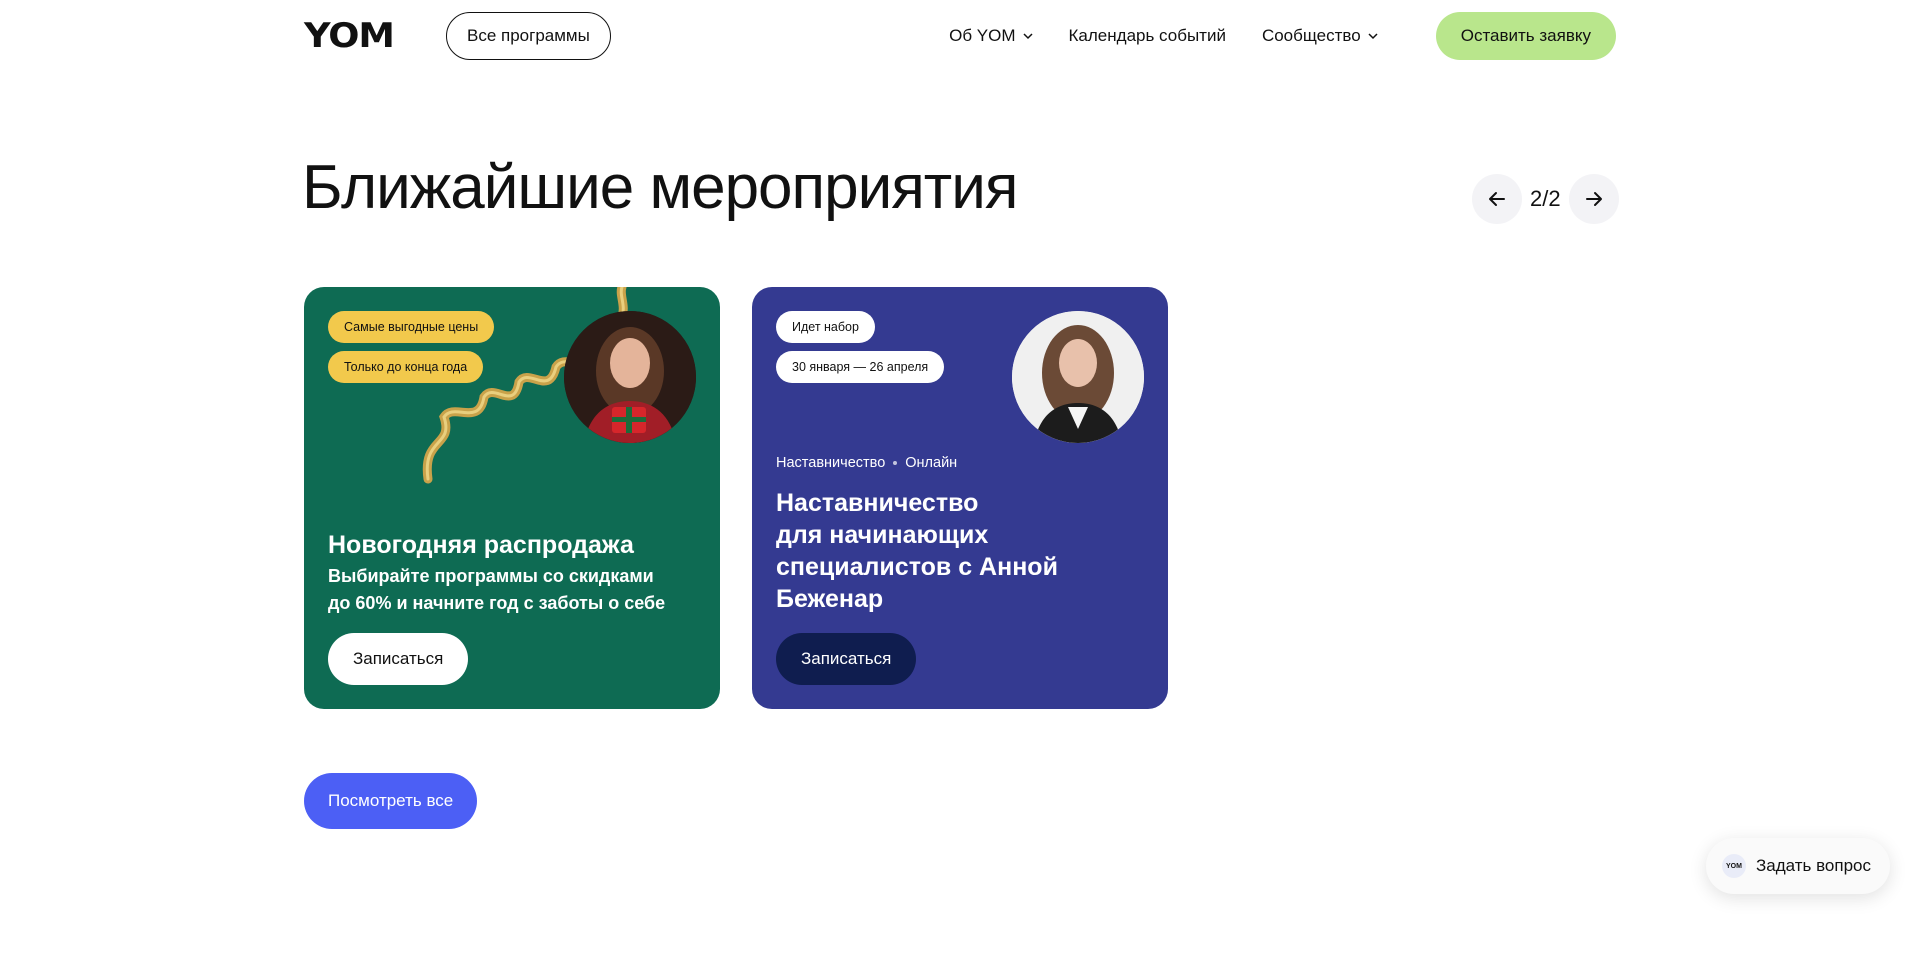  Describe the element at coordinates (406, 367) in the screenshot. I see `badge-until-year-end: Только до конца года` at that location.